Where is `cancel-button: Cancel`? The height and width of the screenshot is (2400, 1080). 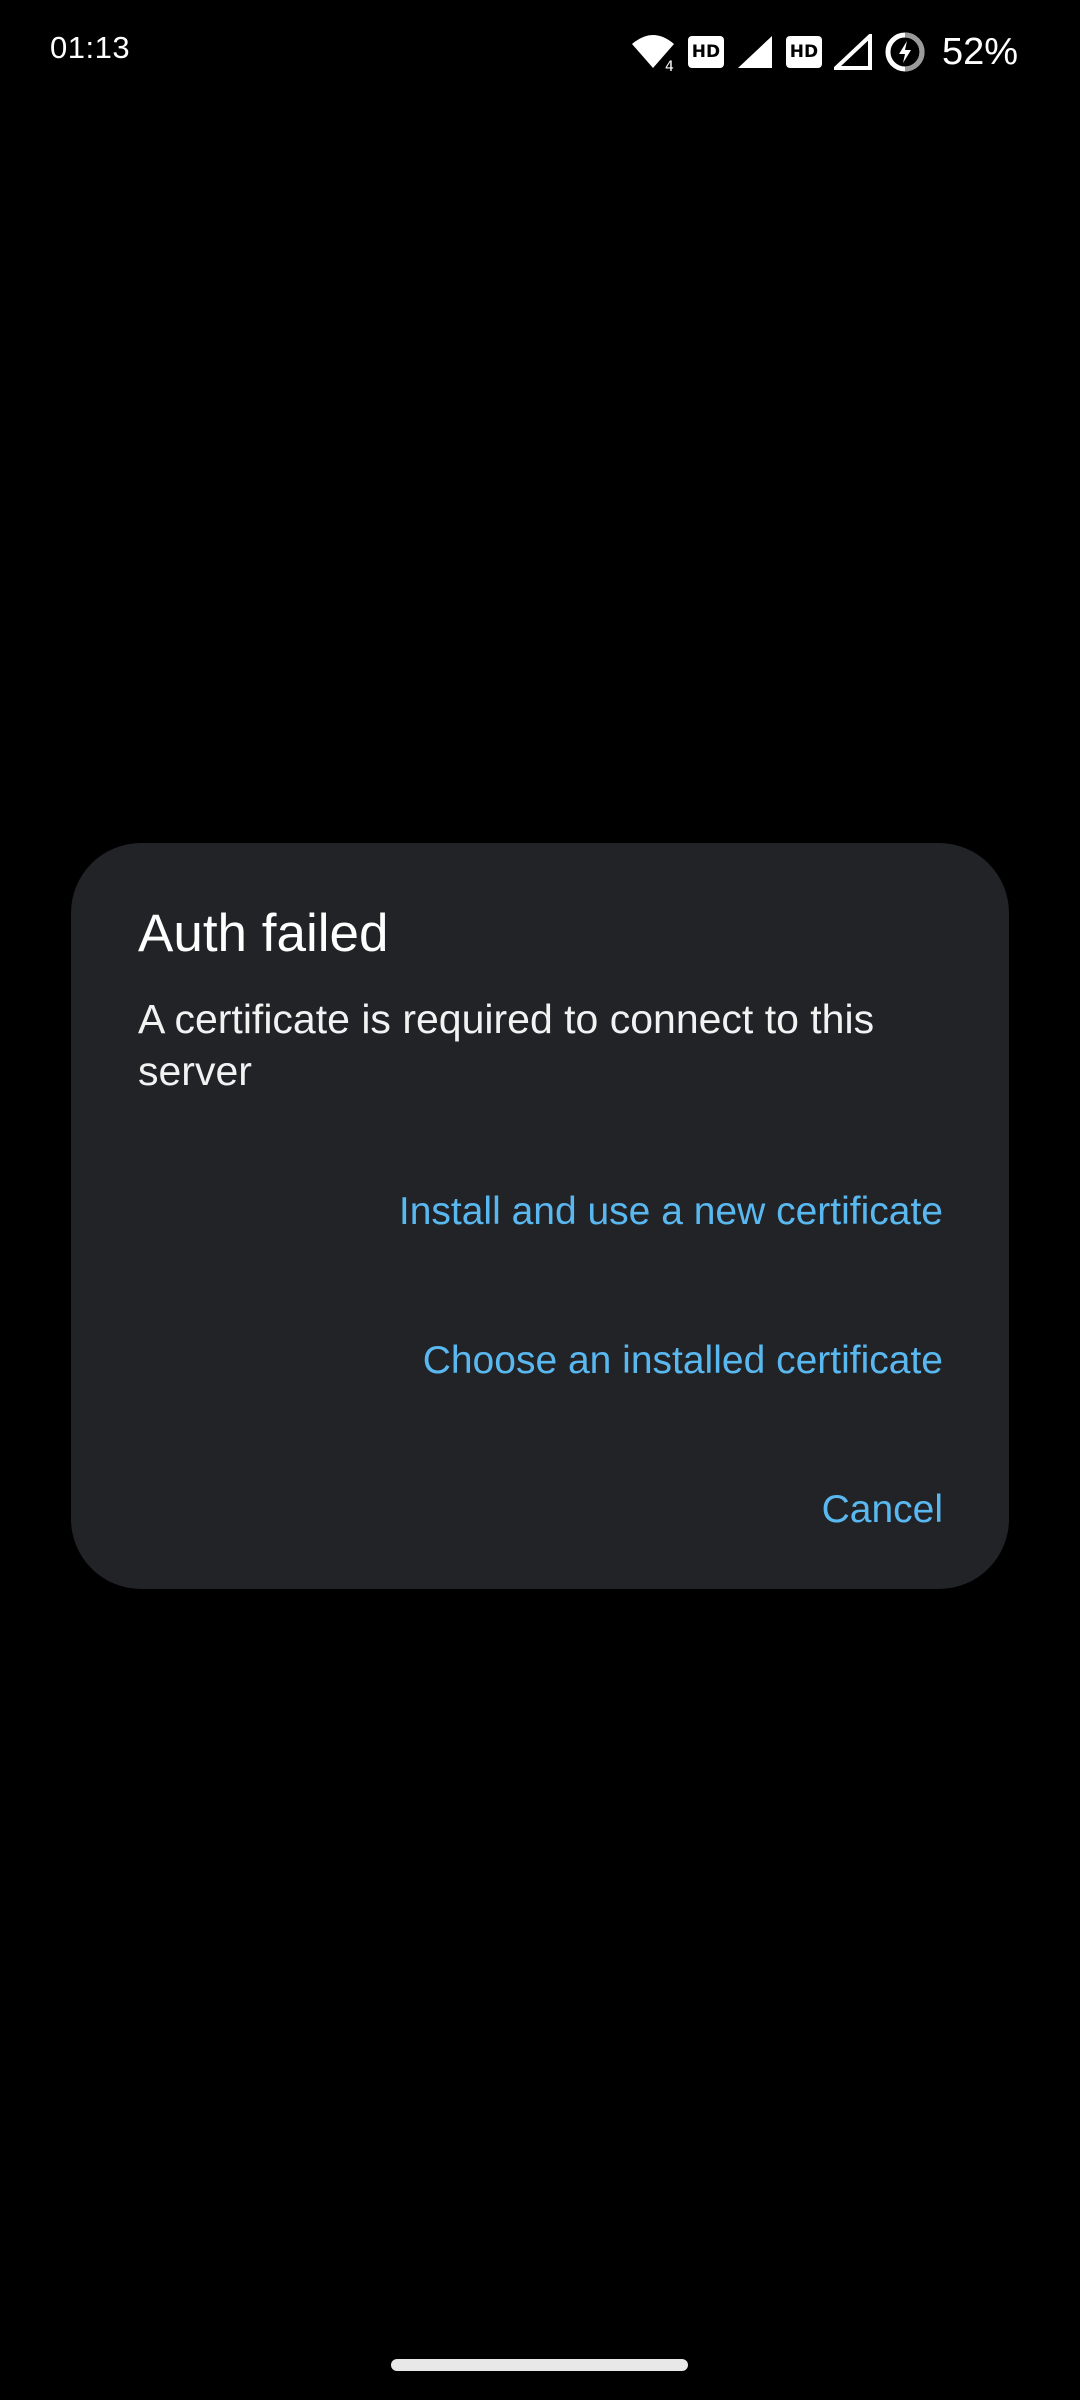 cancel-button: Cancel is located at coordinates (882, 1510).